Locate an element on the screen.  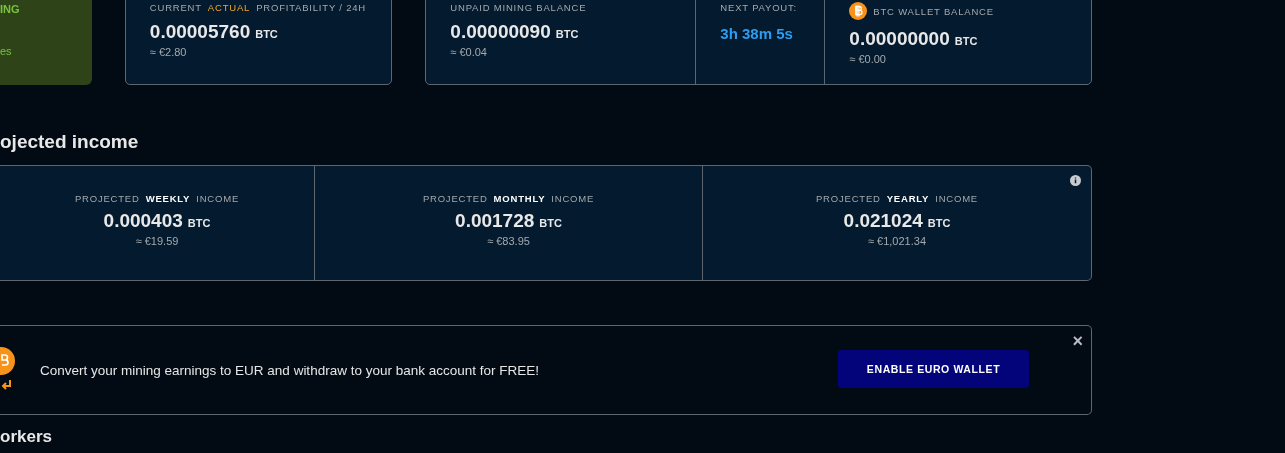
stat-label: PROJECTED WEEKLY INCOME is located at coordinates (157, 198).